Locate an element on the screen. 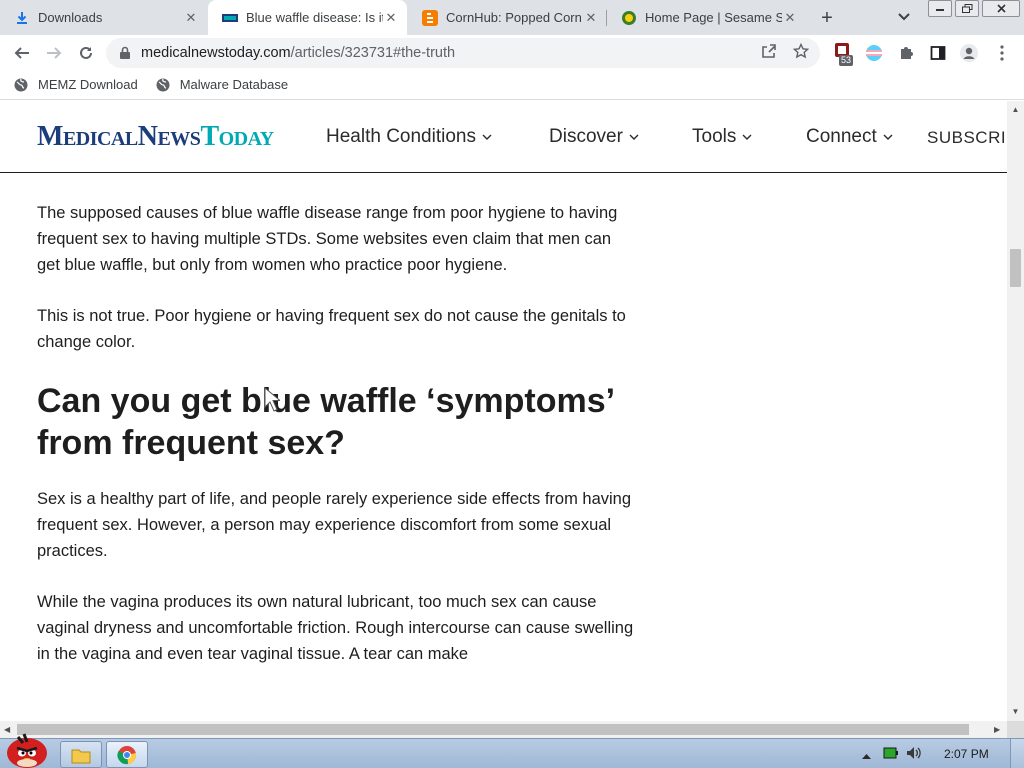 The image size is (1024, 768). tab-blue-waffle: Blue waffle disease: Is it ✕ is located at coordinates (307, 17).